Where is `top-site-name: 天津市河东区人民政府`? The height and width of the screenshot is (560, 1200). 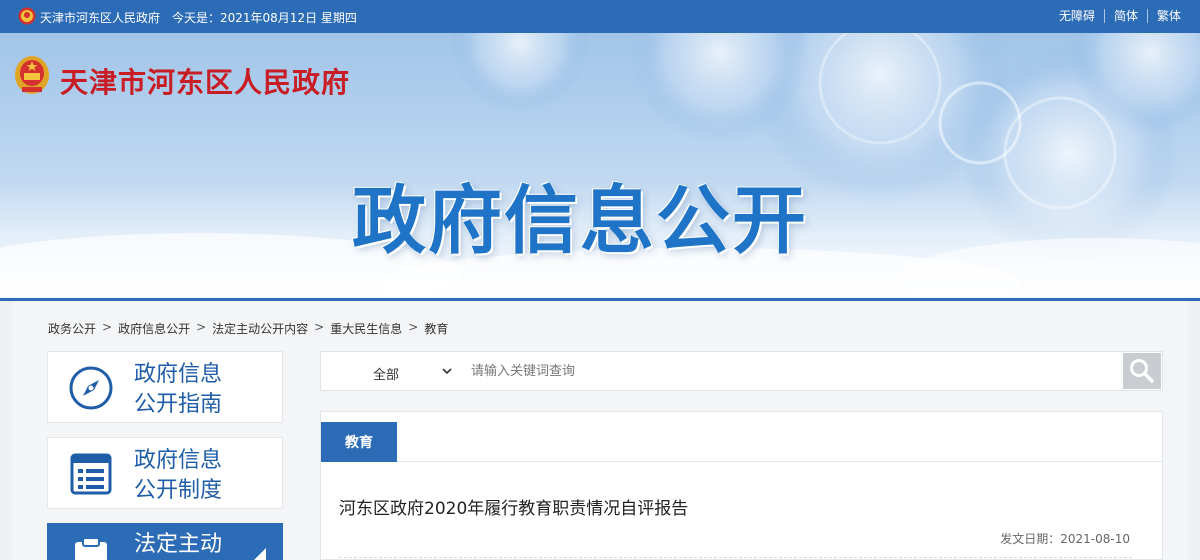
top-site-name: 天津市河东区人民政府 is located at coordinates (100, 18).